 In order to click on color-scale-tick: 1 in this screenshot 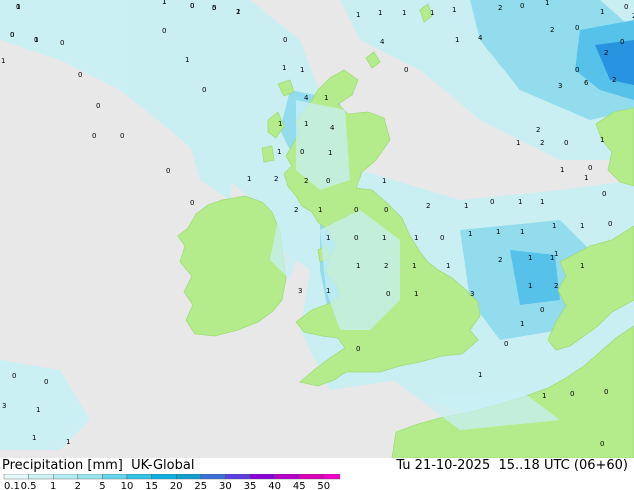, I will do `click(53, 485)`.